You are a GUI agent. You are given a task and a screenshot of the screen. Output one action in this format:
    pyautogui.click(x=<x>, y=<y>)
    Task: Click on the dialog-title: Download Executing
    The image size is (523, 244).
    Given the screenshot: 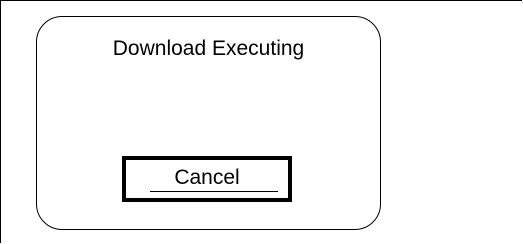 What is the action you would take?
    pyautogui.click(x=208, y=48)
    